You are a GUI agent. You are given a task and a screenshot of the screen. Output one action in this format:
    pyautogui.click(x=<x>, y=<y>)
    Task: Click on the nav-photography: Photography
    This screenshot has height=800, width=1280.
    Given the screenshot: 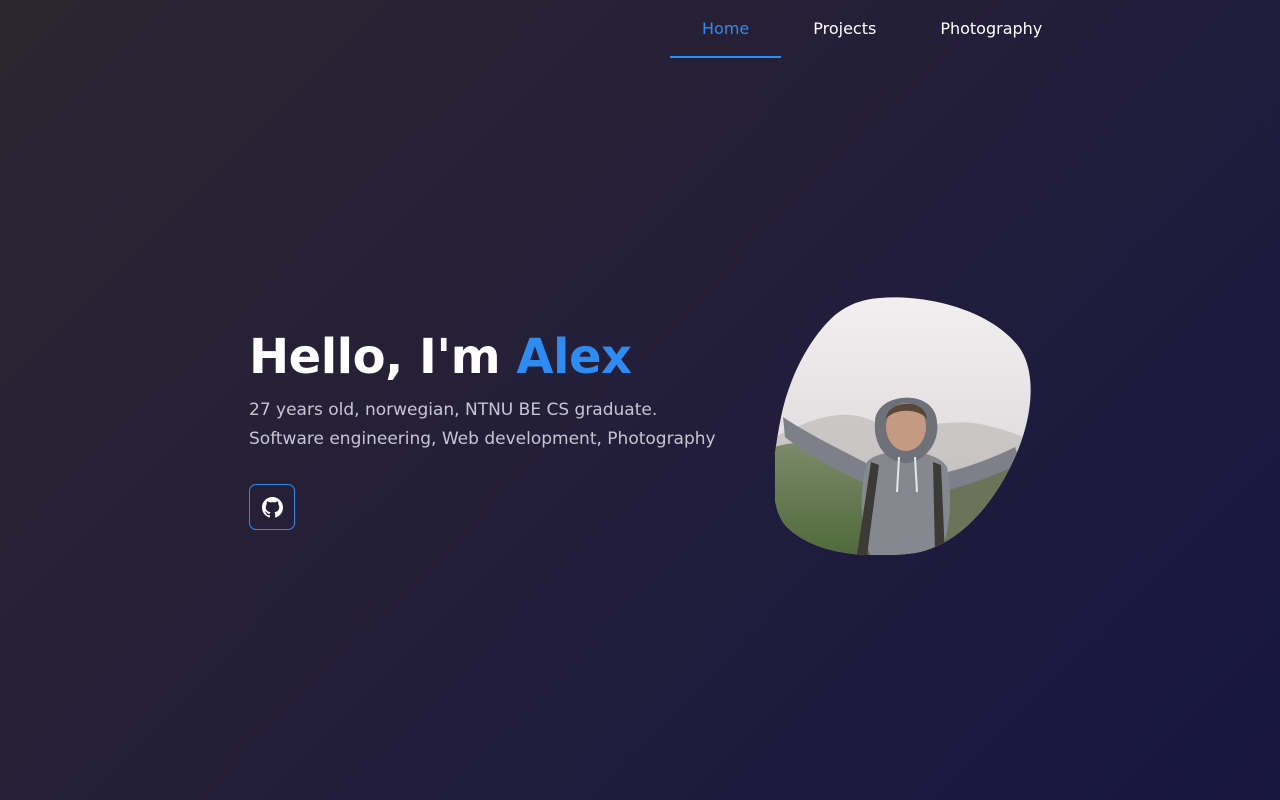 What is the action you would take?
    pyautogui.click(x=991, y=29)
    